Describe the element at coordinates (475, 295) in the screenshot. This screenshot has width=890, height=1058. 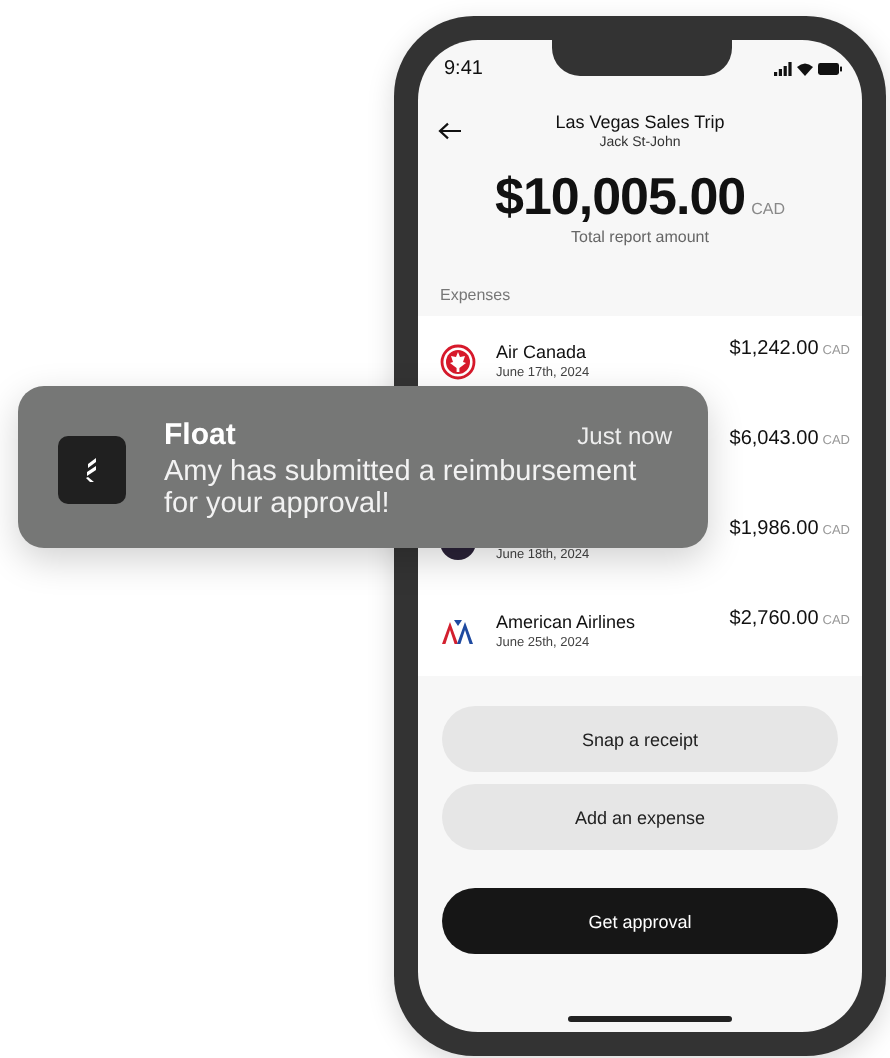
I see `section-heading: Expenses` at that location.